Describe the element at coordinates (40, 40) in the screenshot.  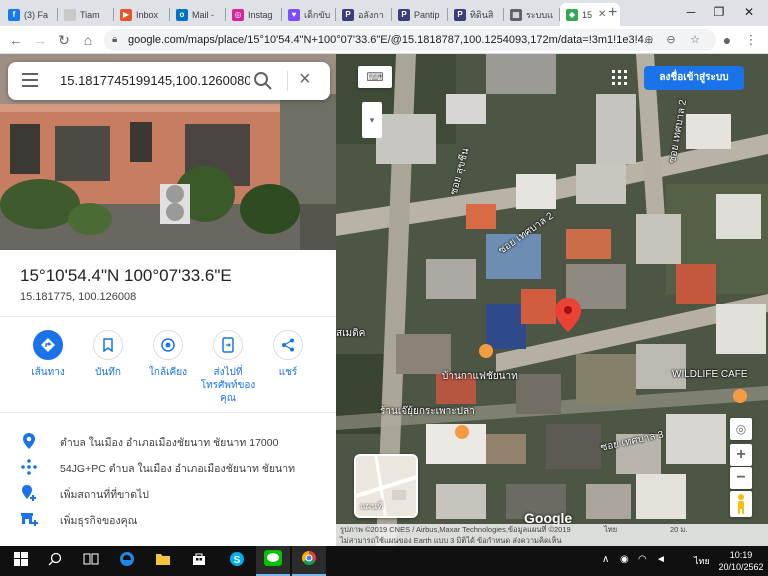
I see `forward-button: →` at that location.